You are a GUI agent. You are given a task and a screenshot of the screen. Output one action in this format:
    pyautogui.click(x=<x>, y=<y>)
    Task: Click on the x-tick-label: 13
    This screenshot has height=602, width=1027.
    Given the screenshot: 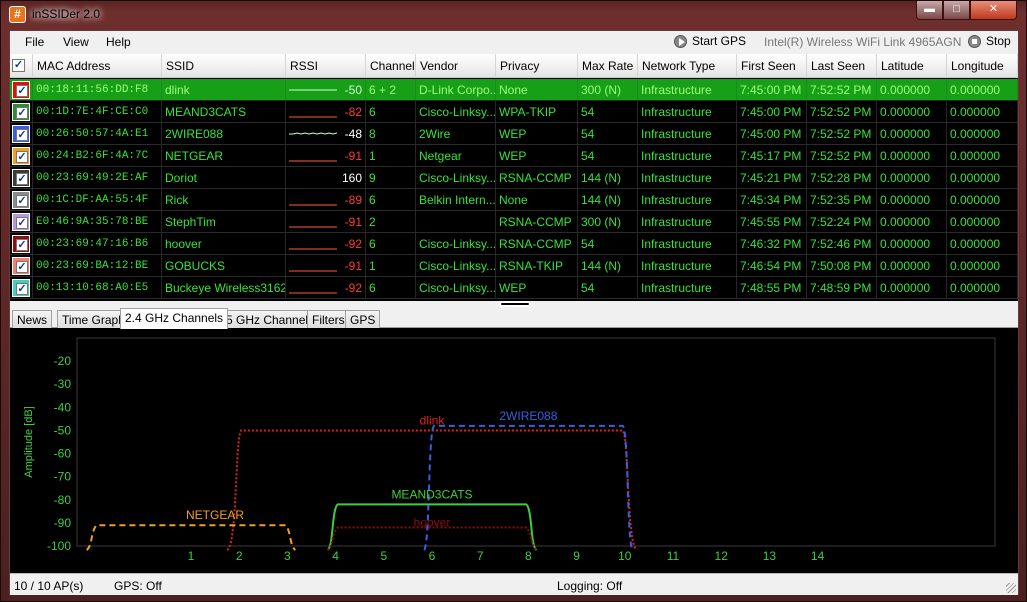 What is the action you would take?
    pyautogui.click(x=770, y=556)
    